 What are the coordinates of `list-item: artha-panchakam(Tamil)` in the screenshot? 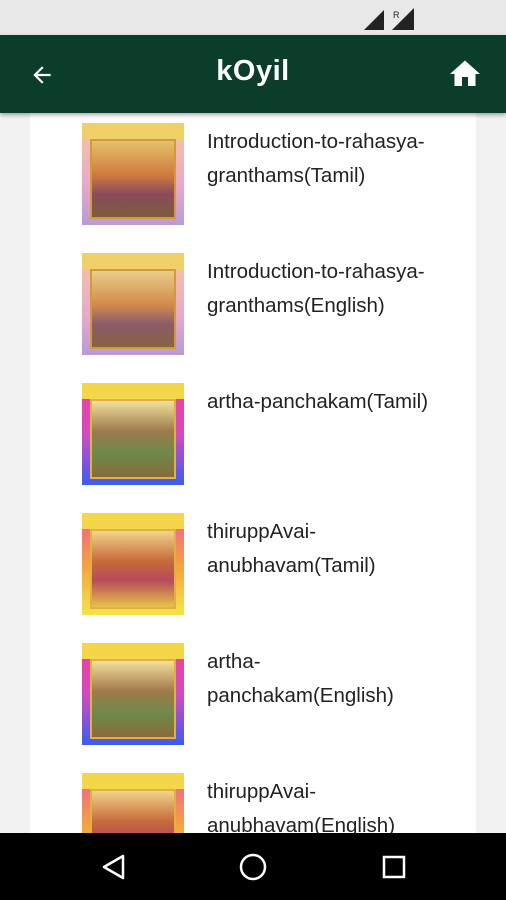 It's located at (272, 438).